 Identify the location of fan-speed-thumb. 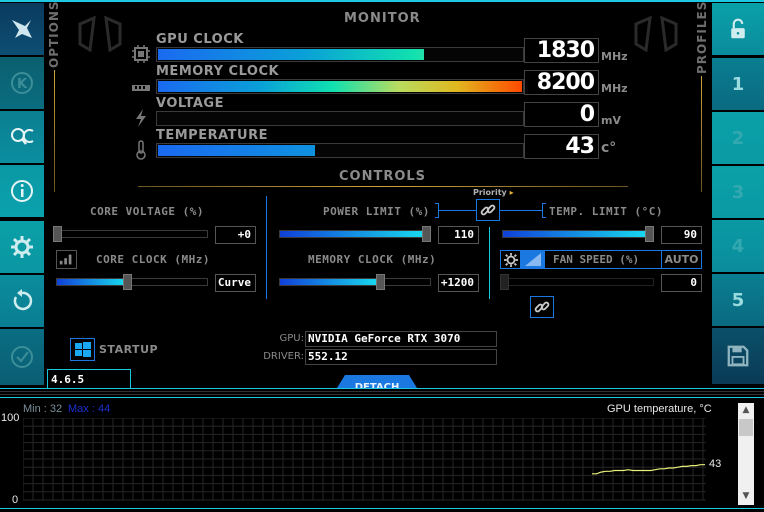
(504, 282).